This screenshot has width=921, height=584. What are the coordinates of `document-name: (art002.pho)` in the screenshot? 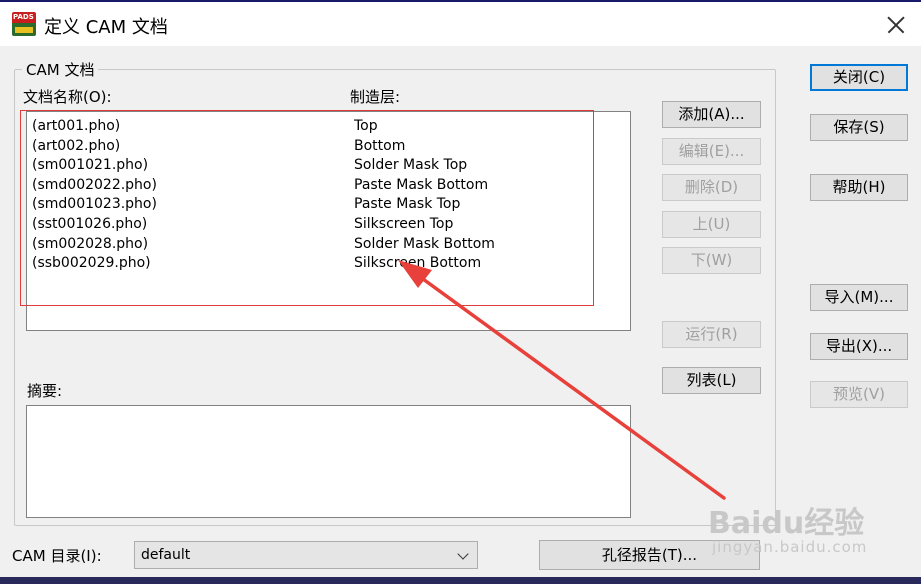 It's located at (76, 145).